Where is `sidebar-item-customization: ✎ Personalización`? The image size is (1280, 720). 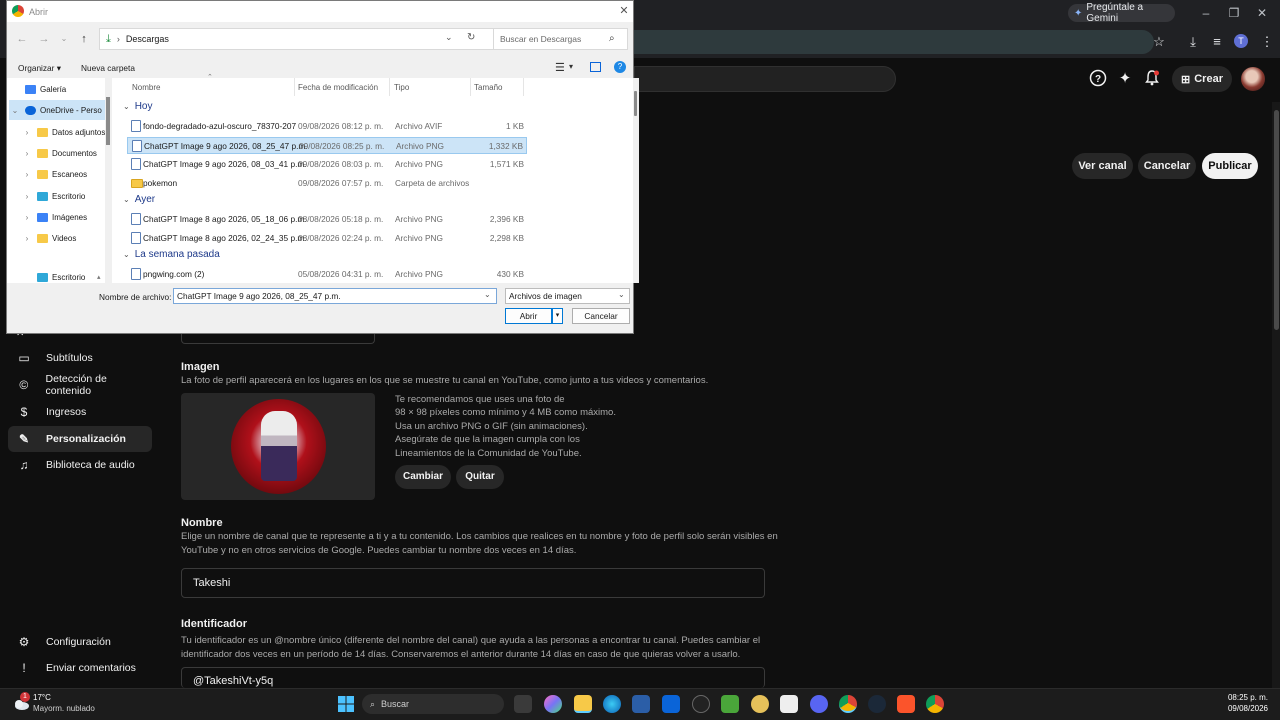
sidebar-item-customization: ✎ Personalización is located at coordinates (80, 439).